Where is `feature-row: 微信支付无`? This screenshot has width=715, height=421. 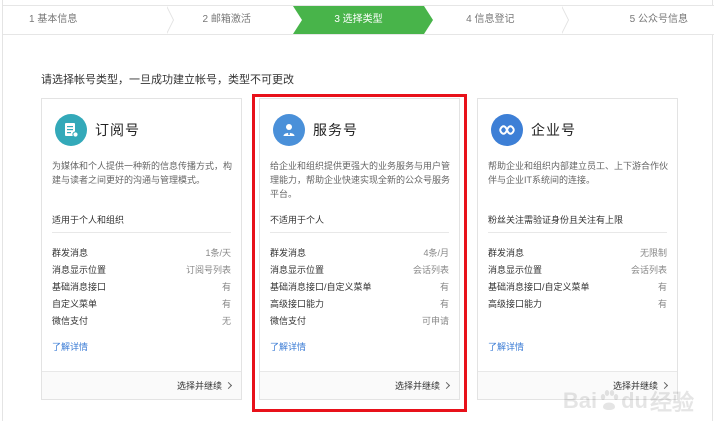 feature-row: 微信支付无 is located at coordinates (141, 321).